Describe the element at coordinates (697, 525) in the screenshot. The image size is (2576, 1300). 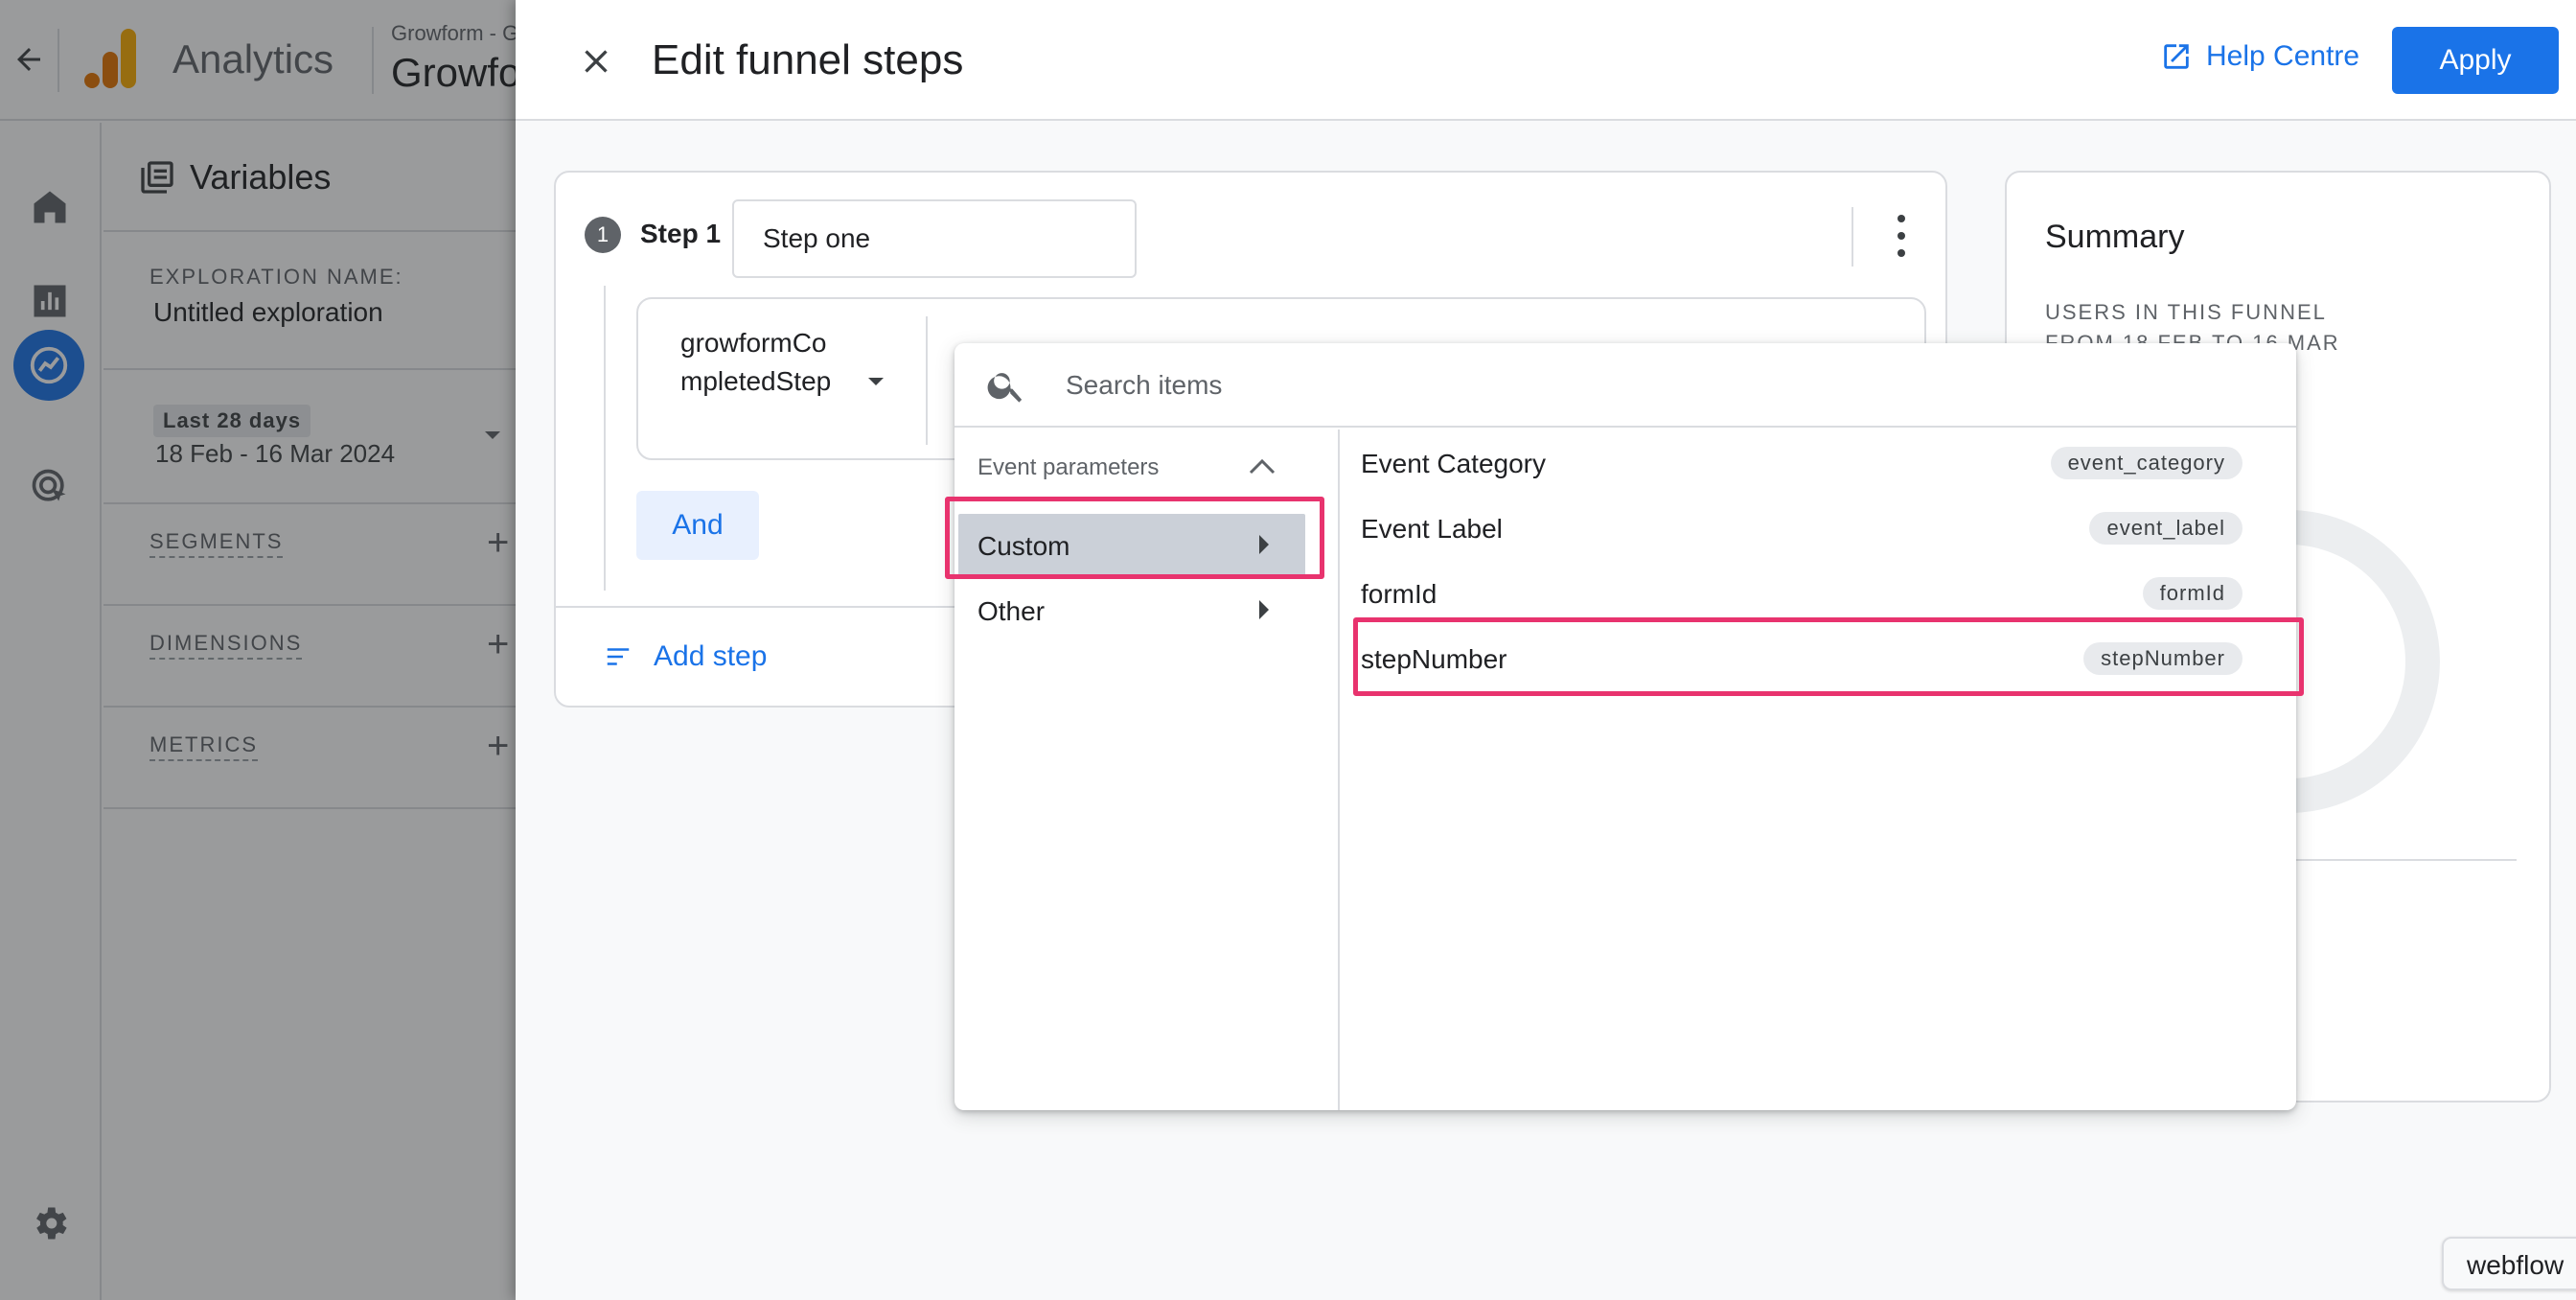
I see `and-button: And` at that location.